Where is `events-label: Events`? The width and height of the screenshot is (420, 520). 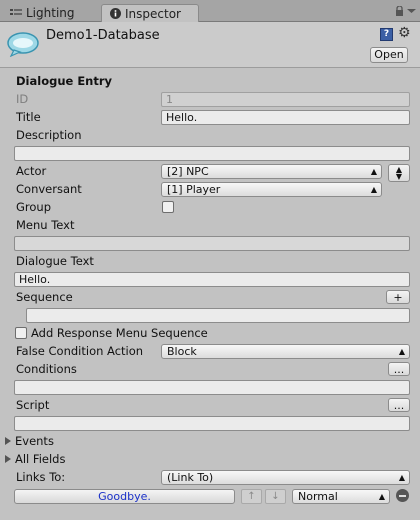 events-label: Events is located at coordinates (34, 441).